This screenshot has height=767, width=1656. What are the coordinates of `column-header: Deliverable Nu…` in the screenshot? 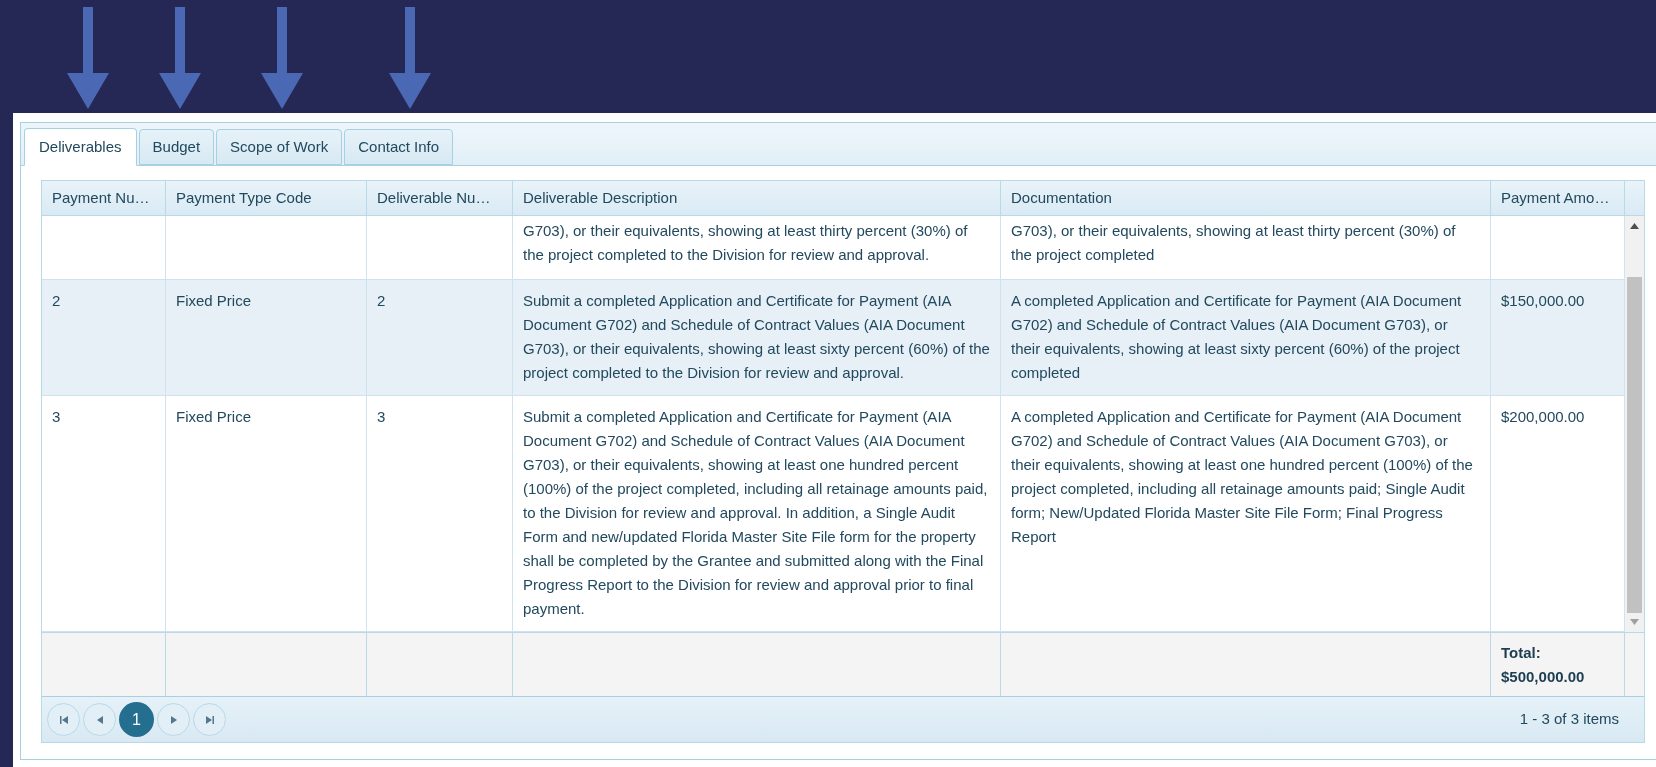 It's located at (440, 198).